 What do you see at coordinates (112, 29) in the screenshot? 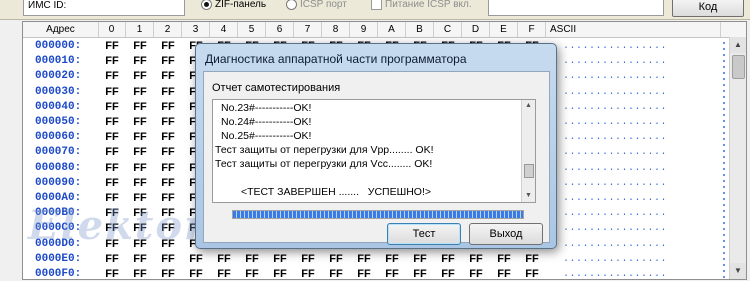
I see `header-col: 0` at bounding box center [112, 29].